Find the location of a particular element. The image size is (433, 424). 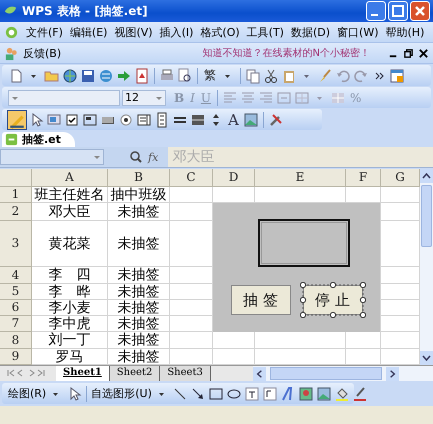

copy-icon is located at coordinates (253, 76).